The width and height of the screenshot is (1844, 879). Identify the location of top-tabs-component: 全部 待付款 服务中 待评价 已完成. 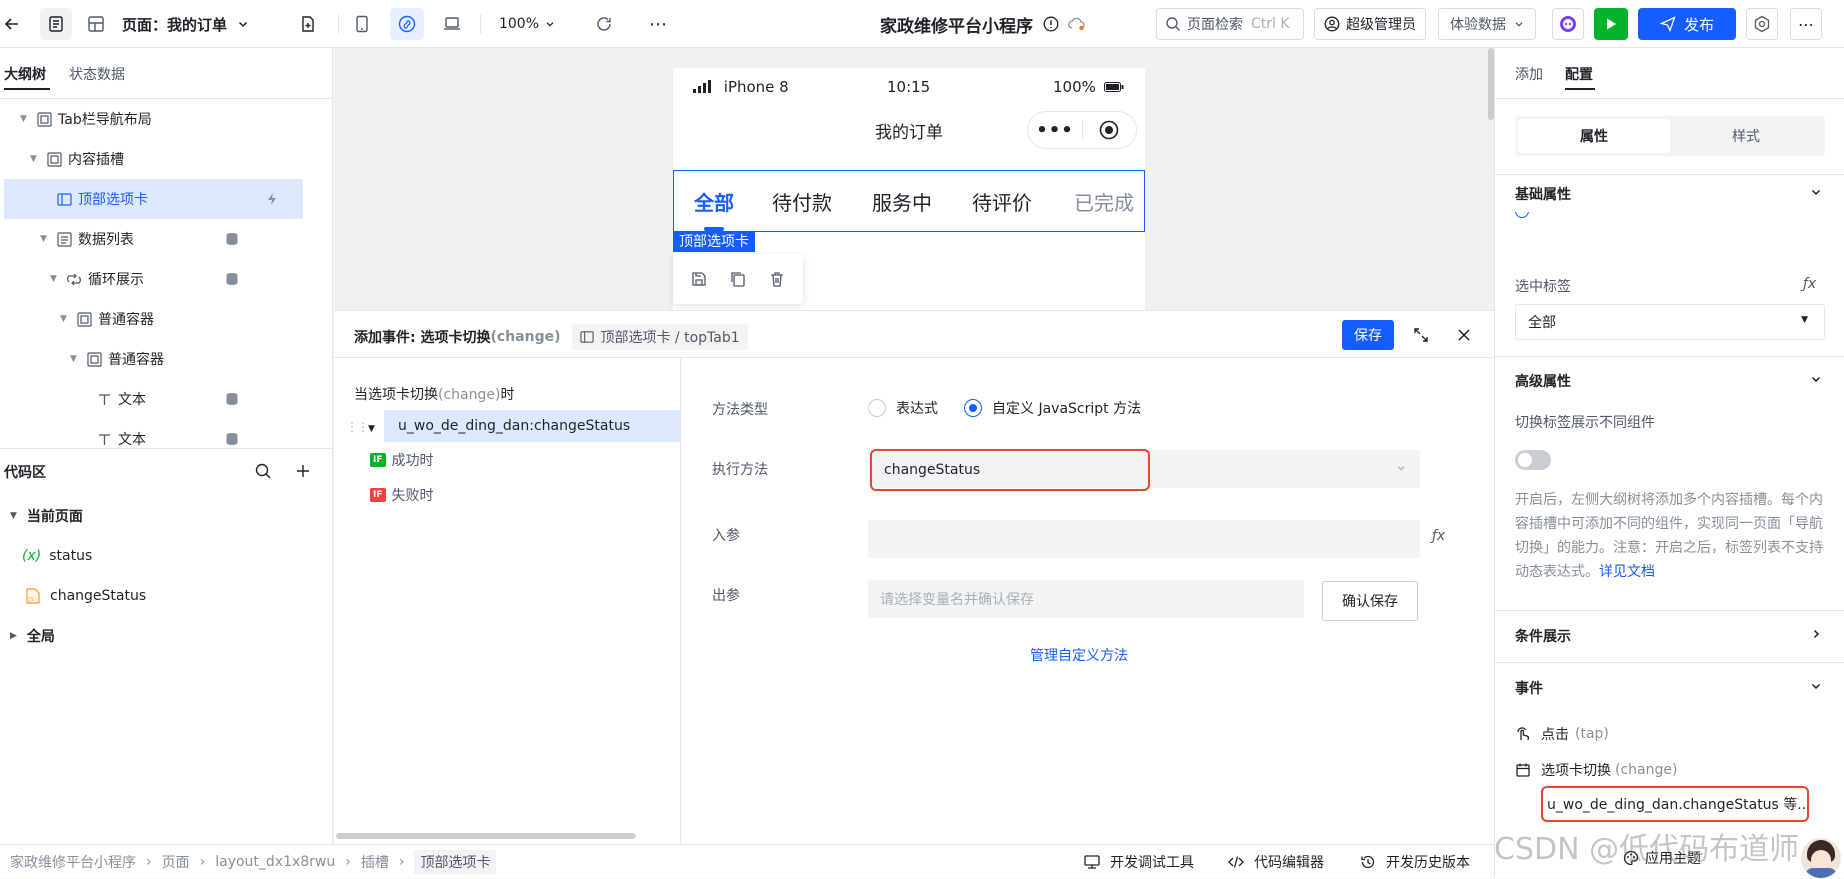
(909, 201).